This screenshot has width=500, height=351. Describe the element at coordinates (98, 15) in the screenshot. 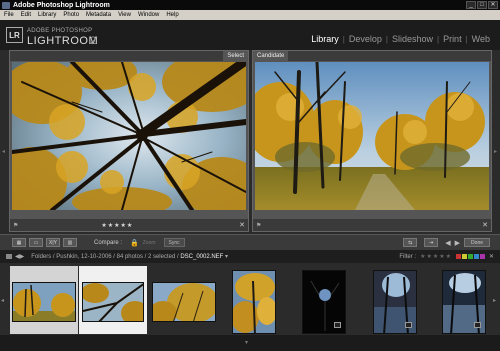

I see `menu-metadata: Metadata` at that location.